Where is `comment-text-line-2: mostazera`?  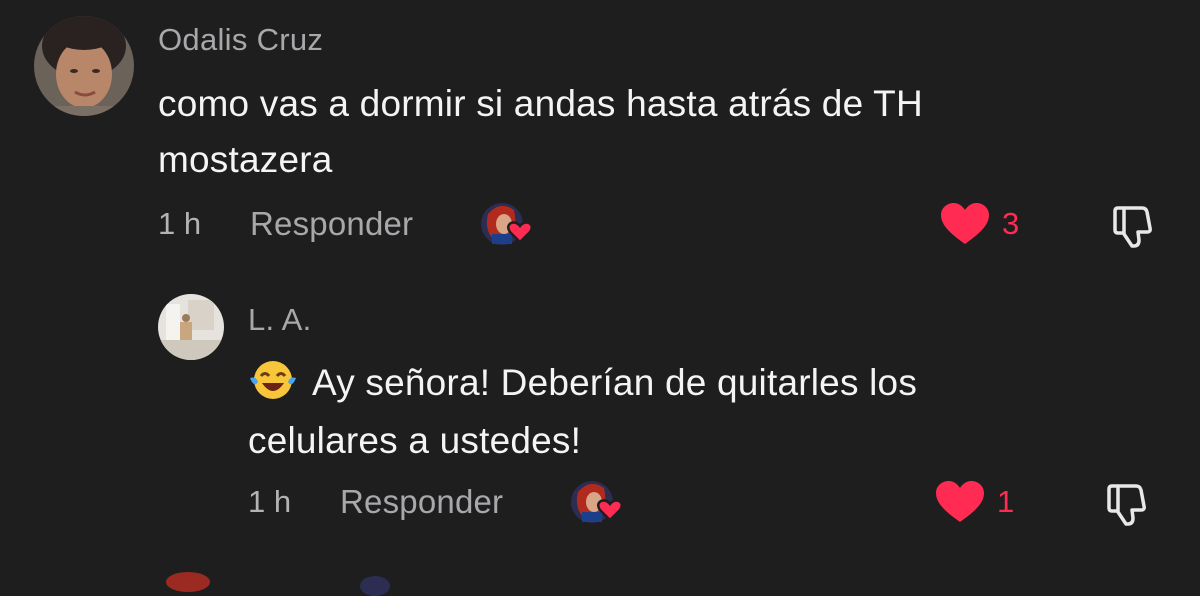 comment-text-line-2: mostazera is located at coordinates (245, 159).